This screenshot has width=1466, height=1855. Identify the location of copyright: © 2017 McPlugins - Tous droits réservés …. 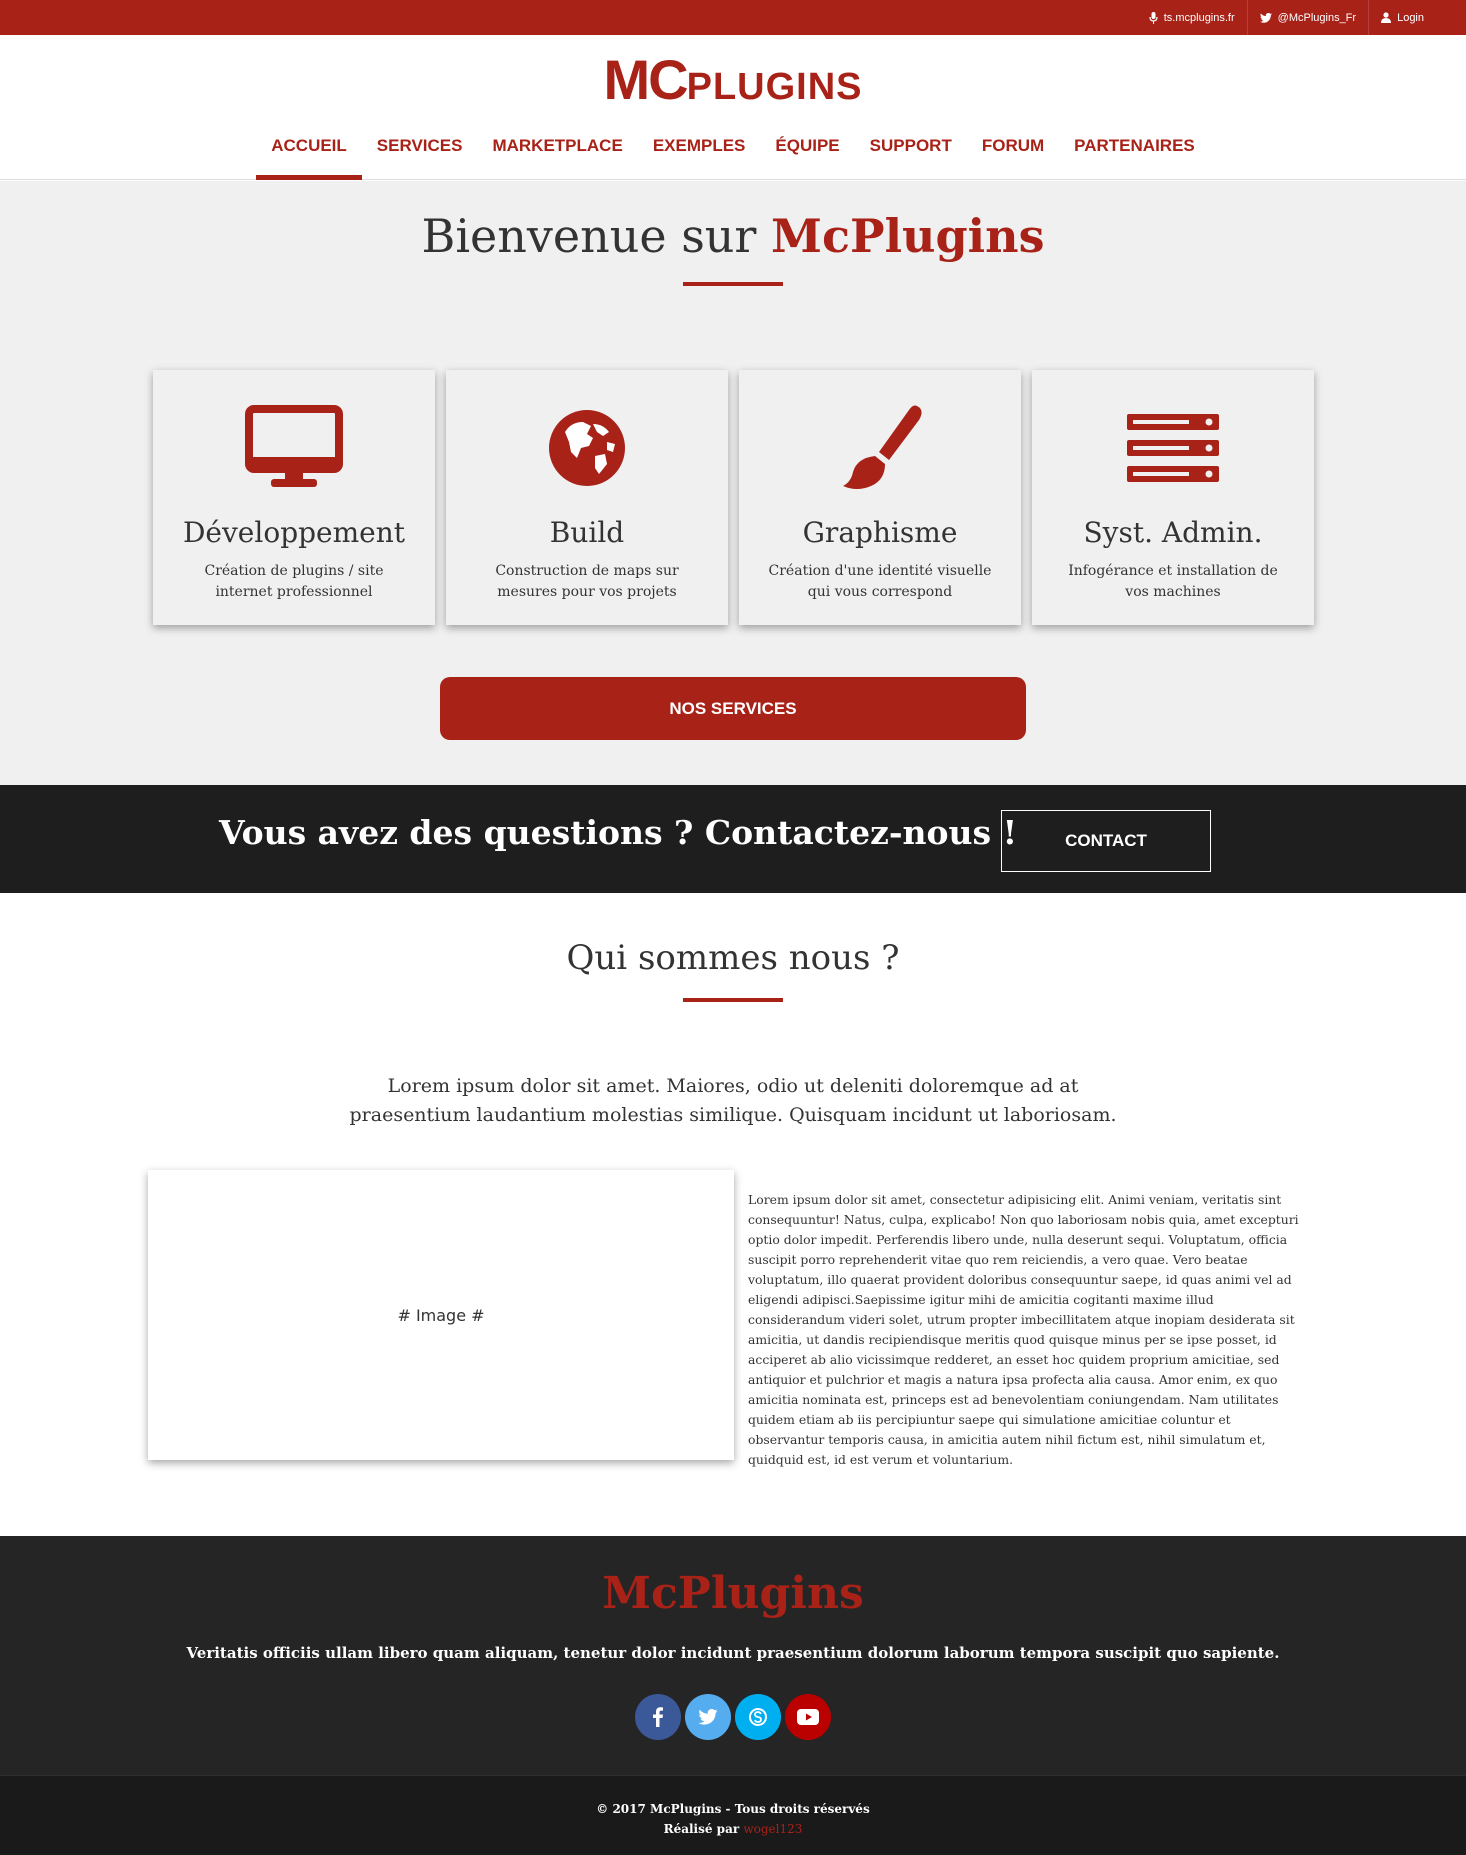
(733, 1819).